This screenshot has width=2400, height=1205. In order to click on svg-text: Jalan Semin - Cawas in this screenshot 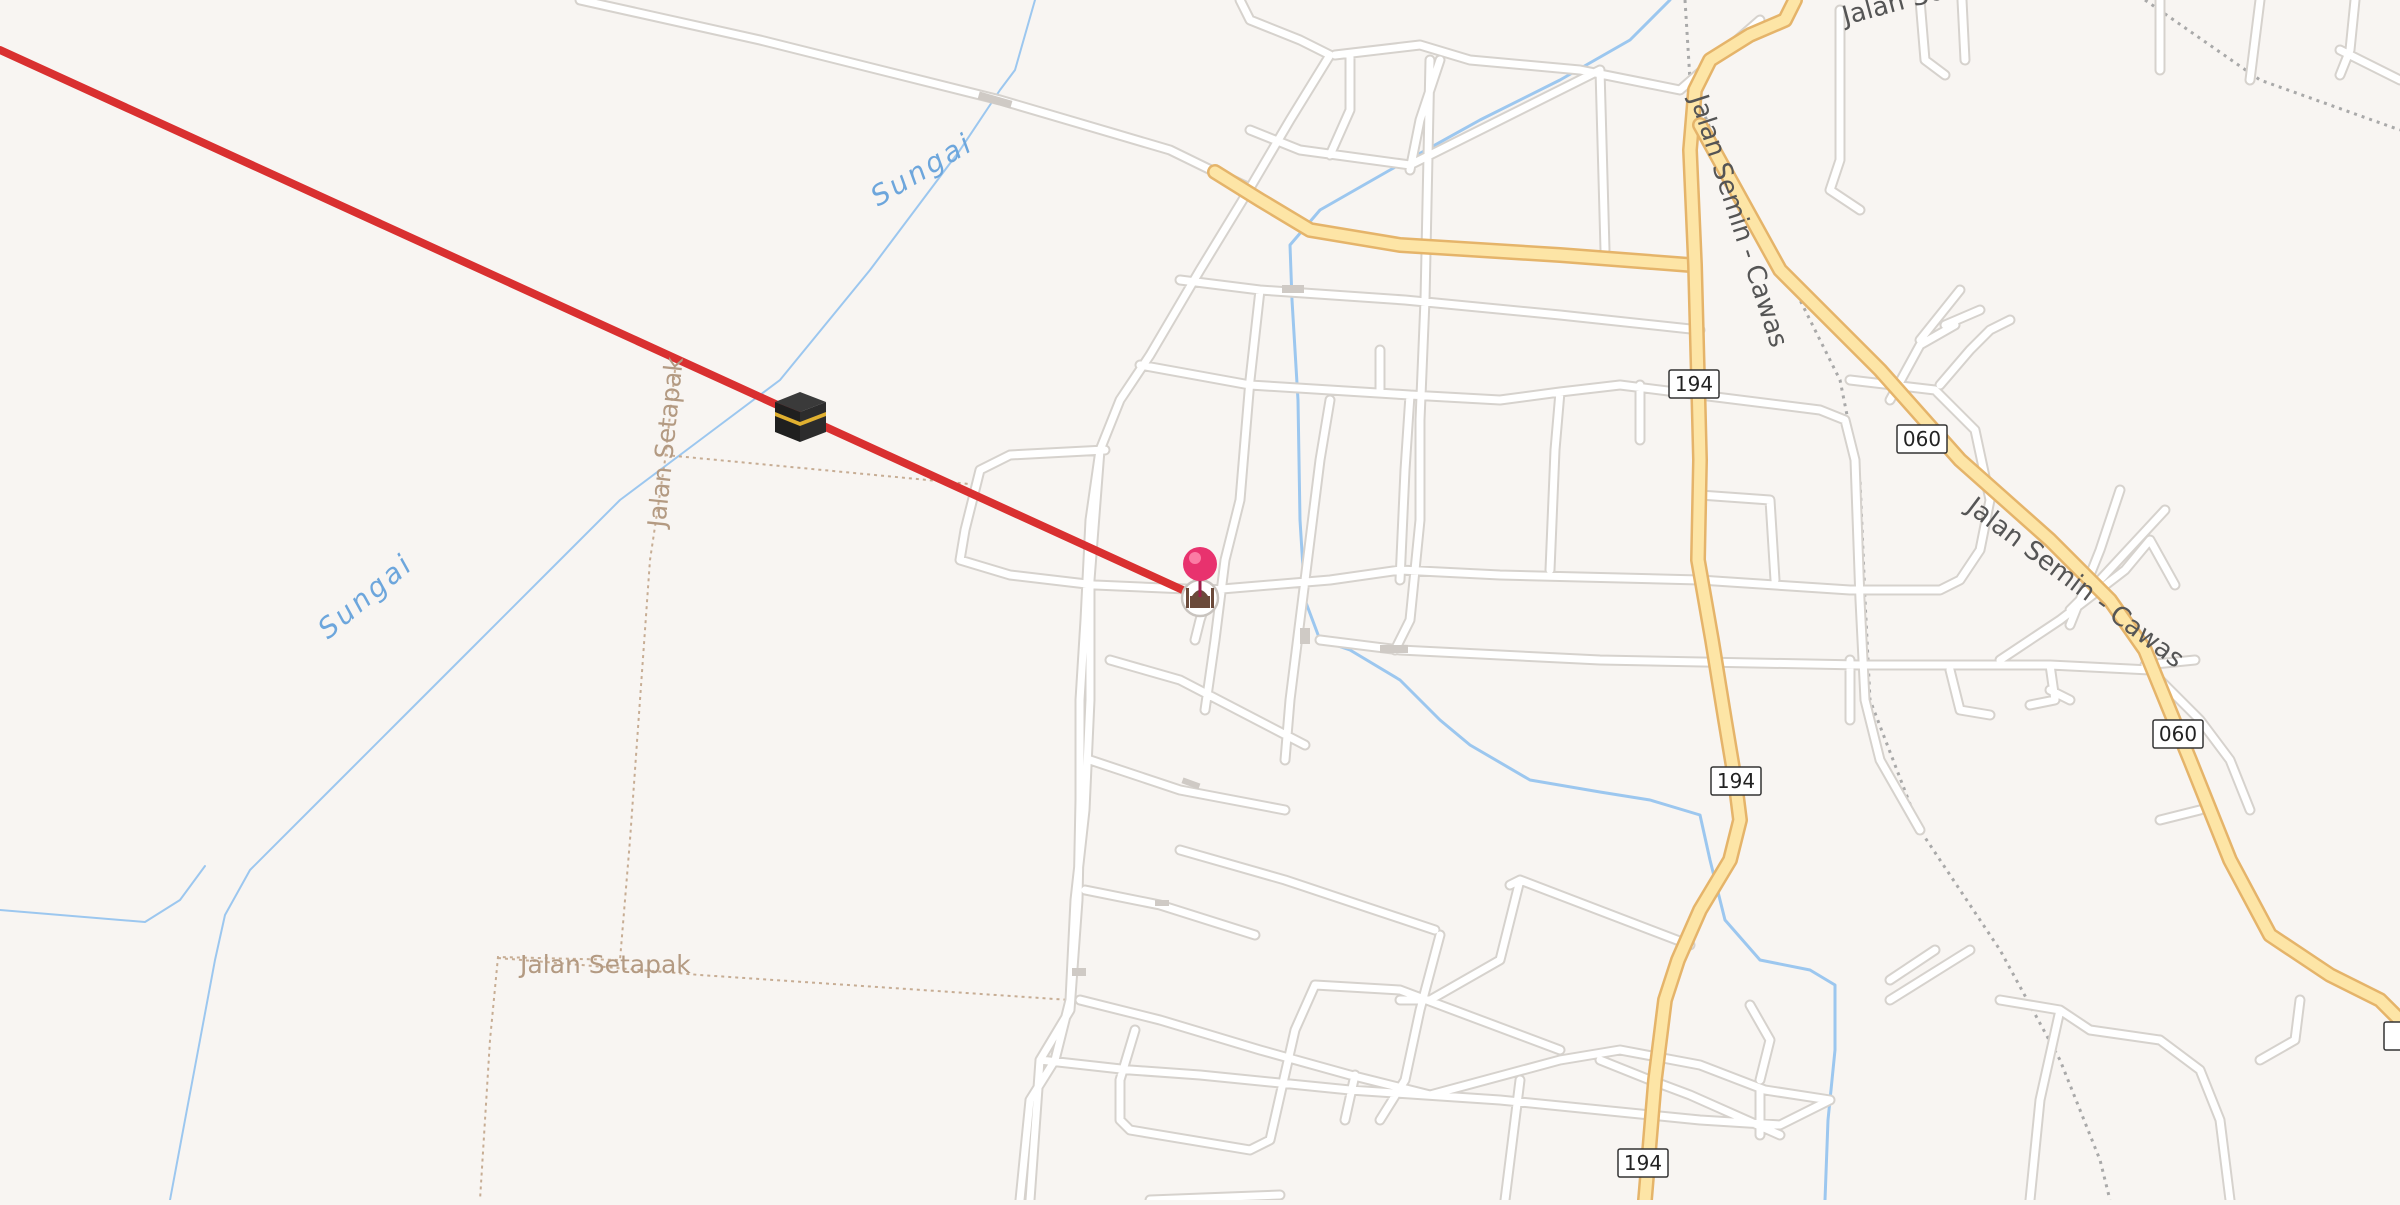, I will do `click(1969, 16)`.